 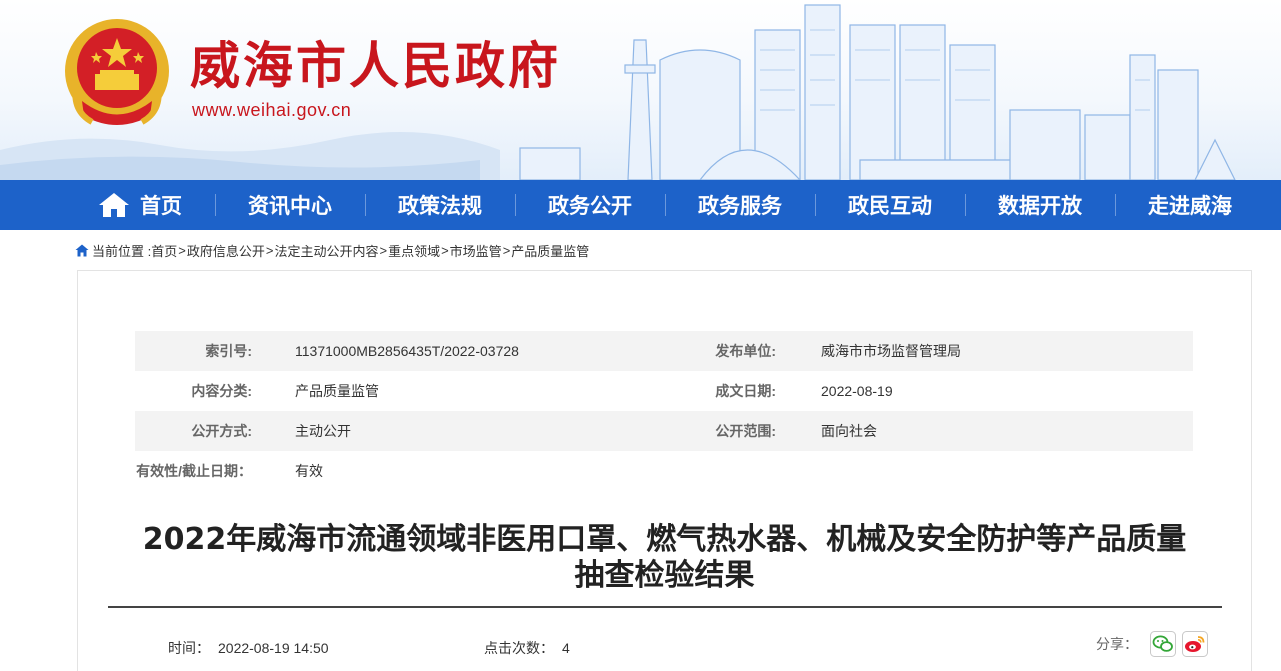 I want to click on breadcrumb-prefix: 当前位置 :, so click(x=122, y=251).